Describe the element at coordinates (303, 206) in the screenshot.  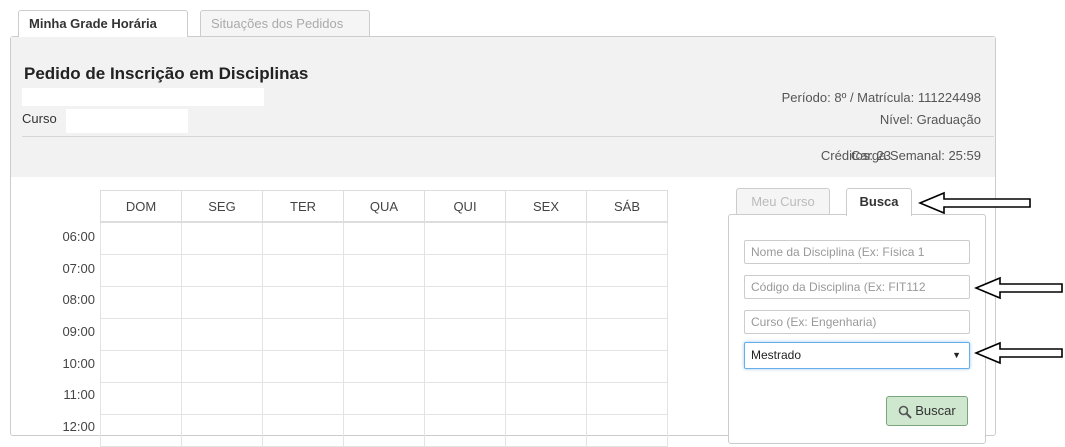
I see `day-header: TER` at that location.